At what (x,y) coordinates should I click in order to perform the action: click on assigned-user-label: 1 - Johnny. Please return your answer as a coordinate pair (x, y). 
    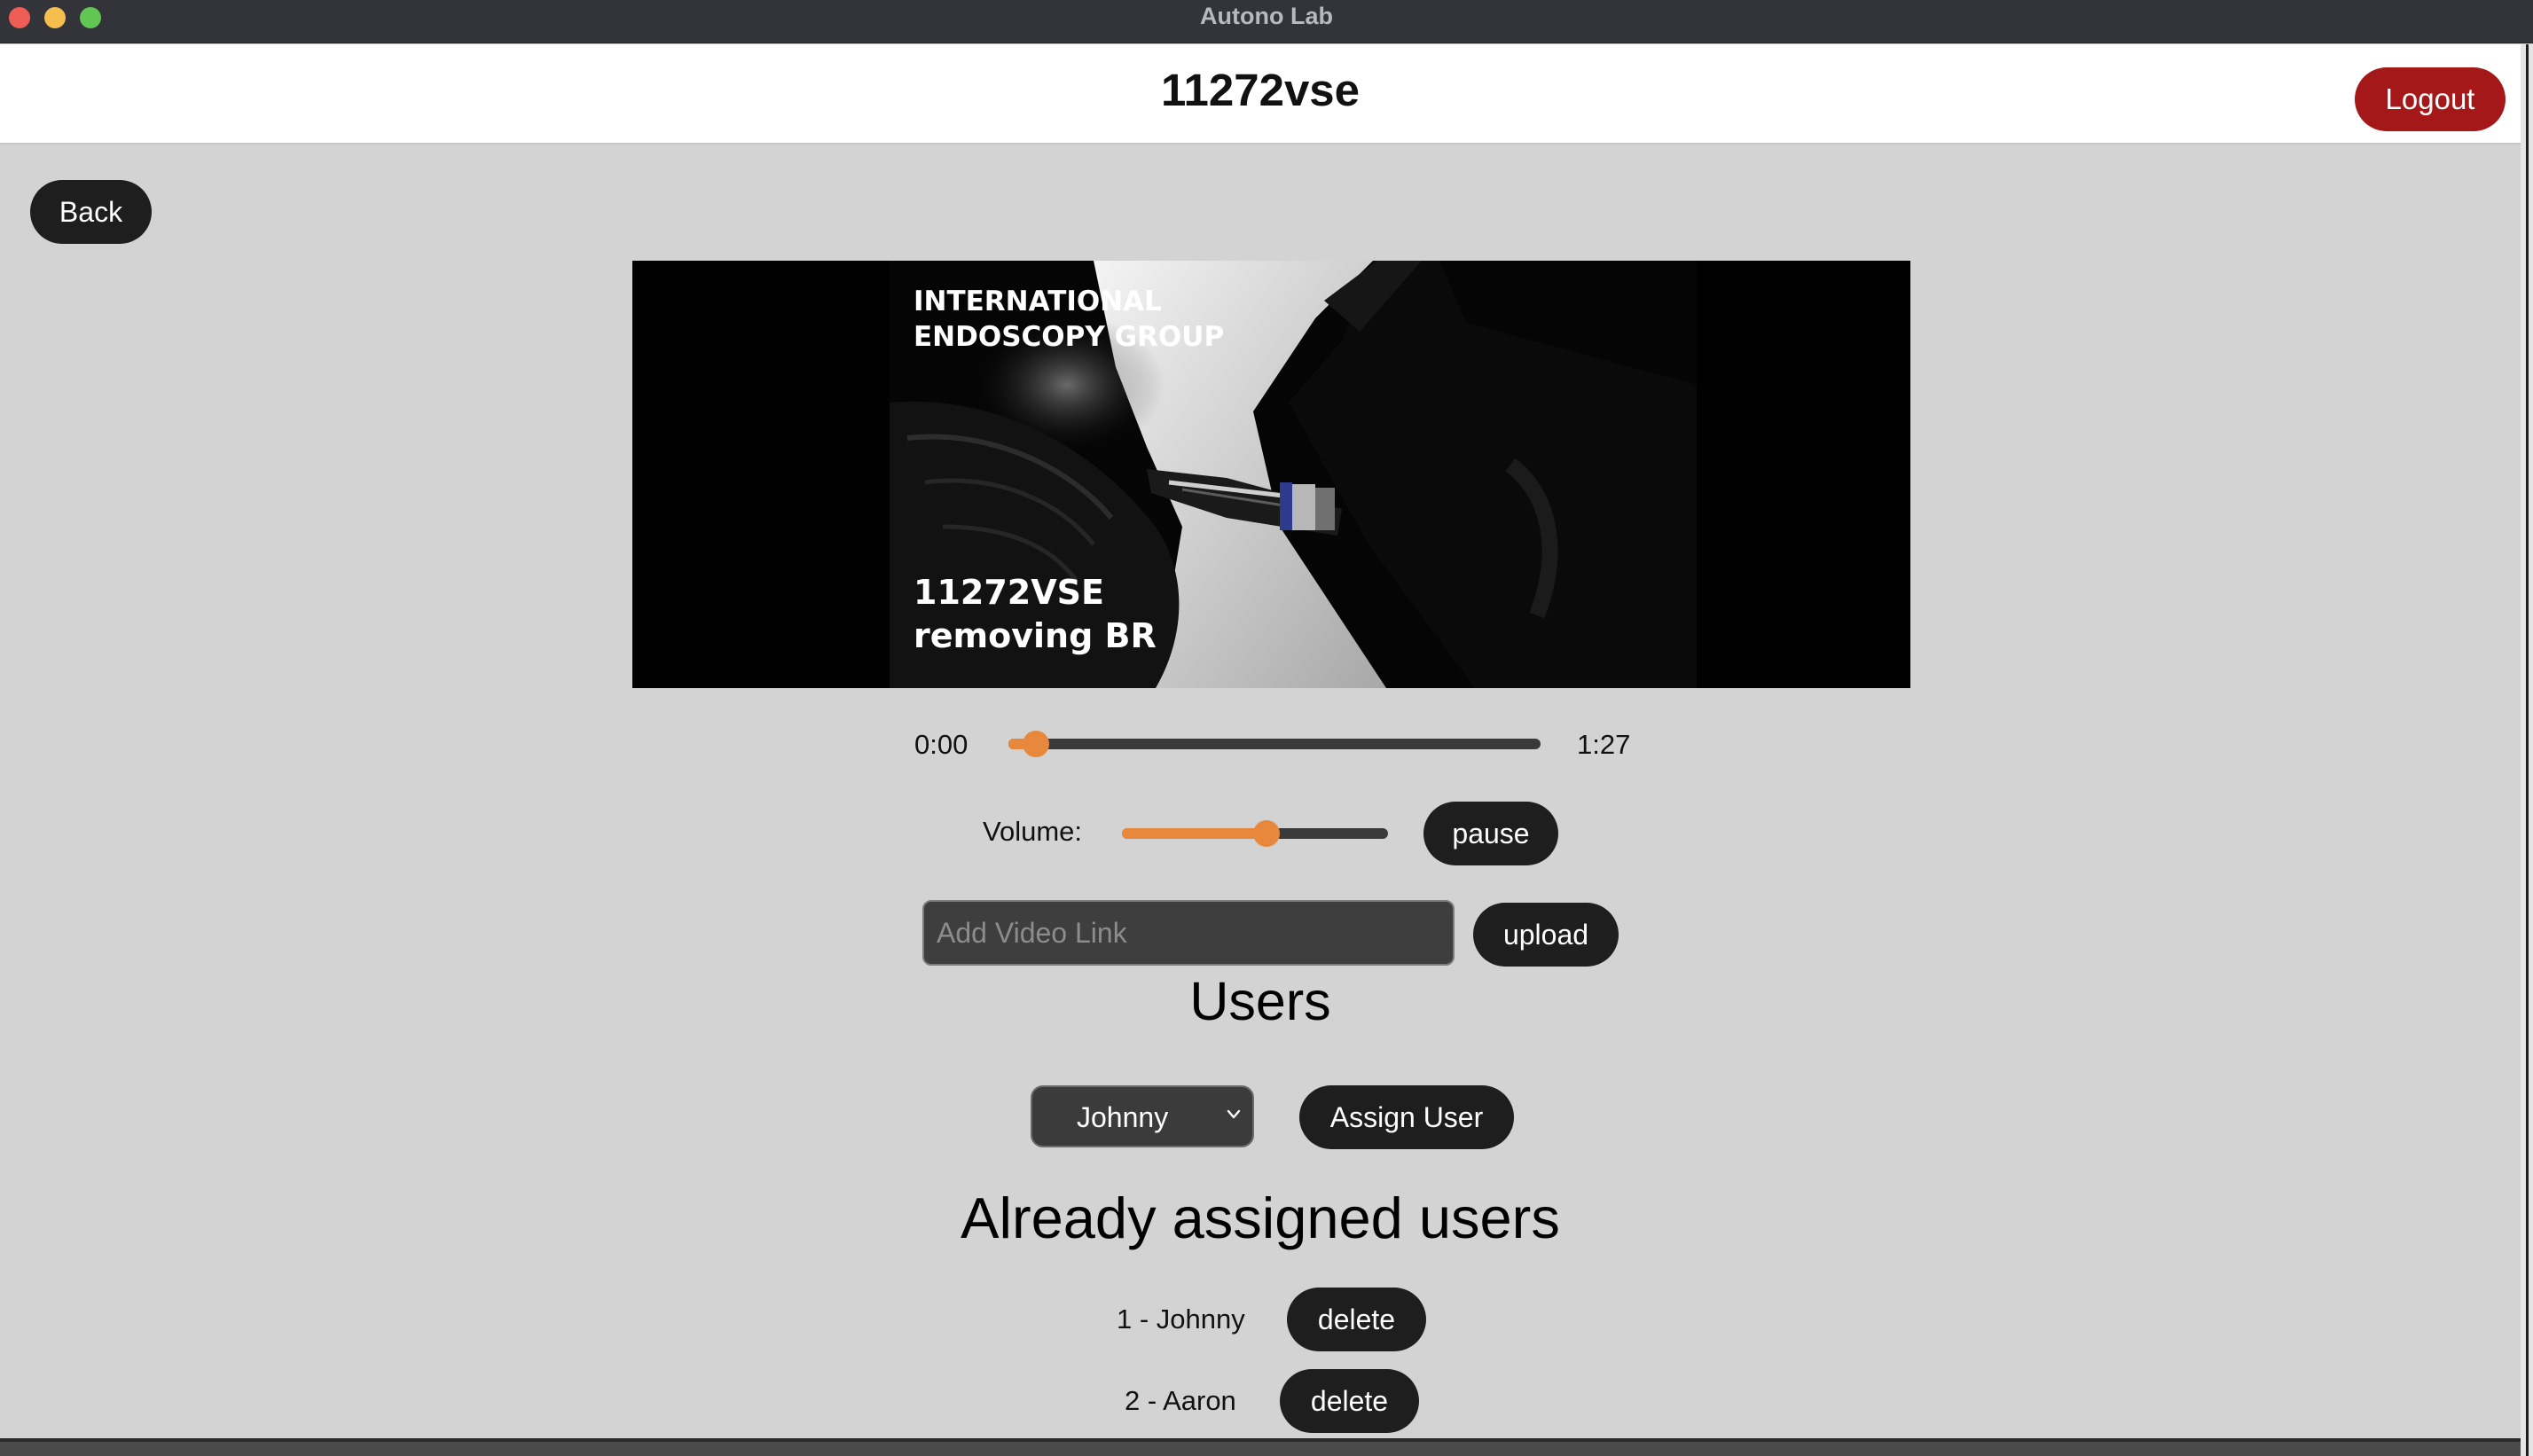
    Looking at the image, I should click on (1181, 1319).